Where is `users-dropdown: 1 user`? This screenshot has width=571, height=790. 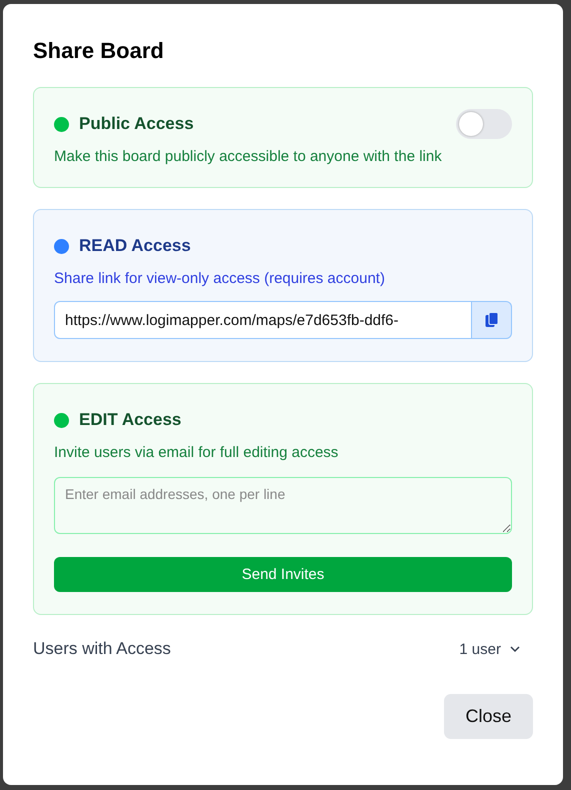
users-dropdown: 1 user is located at coordinates (490, 649).